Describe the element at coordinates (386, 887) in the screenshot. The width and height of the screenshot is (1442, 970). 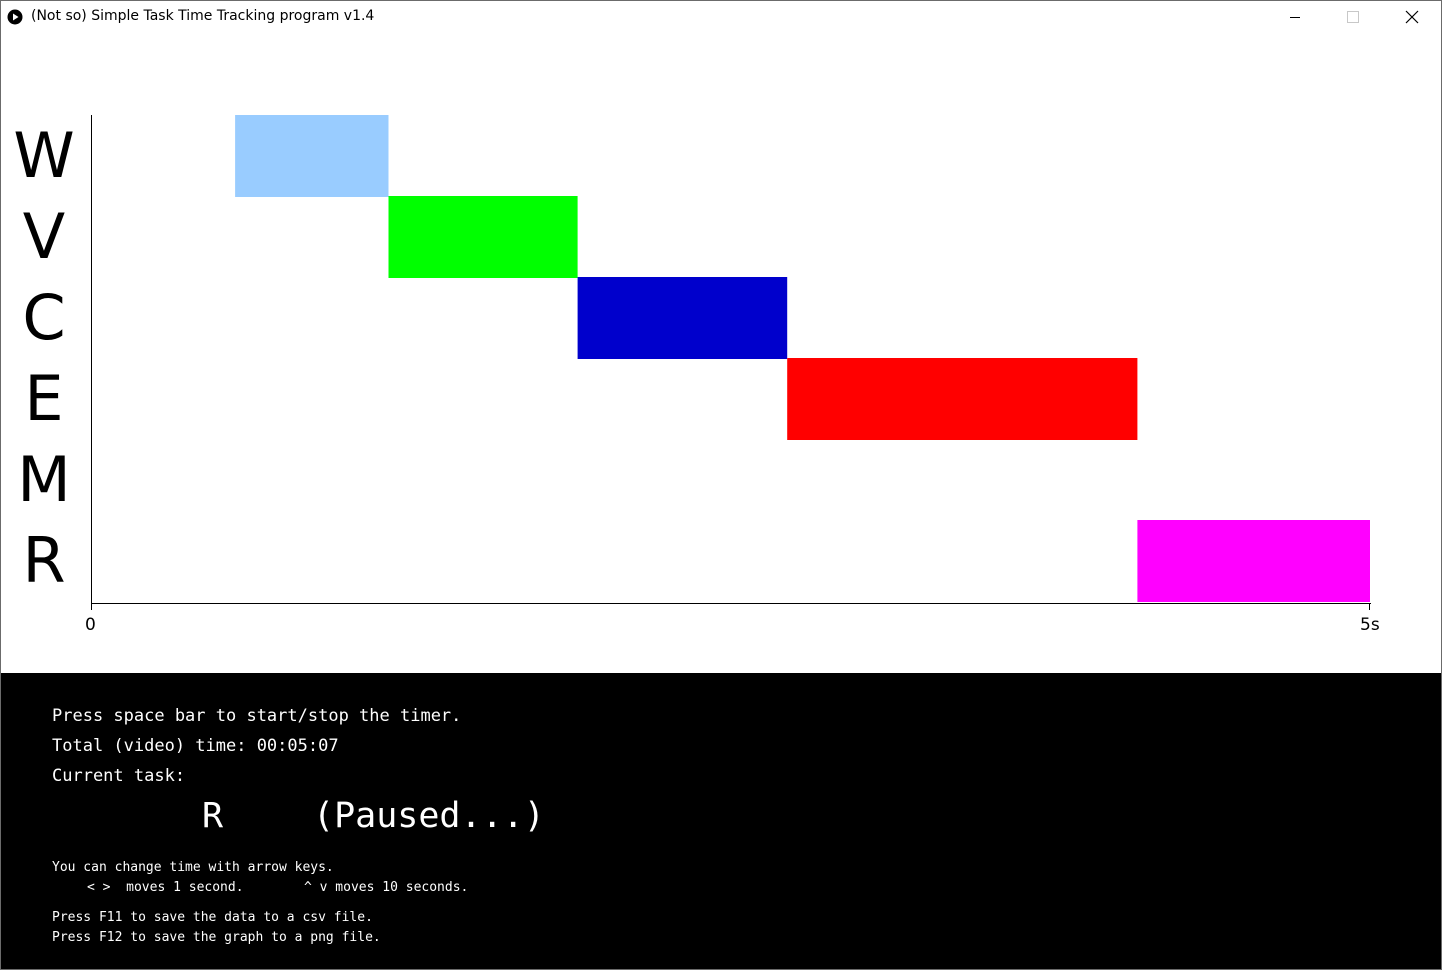
I see `hint-up-down: ^ v moves 10 seconds.` at that location.